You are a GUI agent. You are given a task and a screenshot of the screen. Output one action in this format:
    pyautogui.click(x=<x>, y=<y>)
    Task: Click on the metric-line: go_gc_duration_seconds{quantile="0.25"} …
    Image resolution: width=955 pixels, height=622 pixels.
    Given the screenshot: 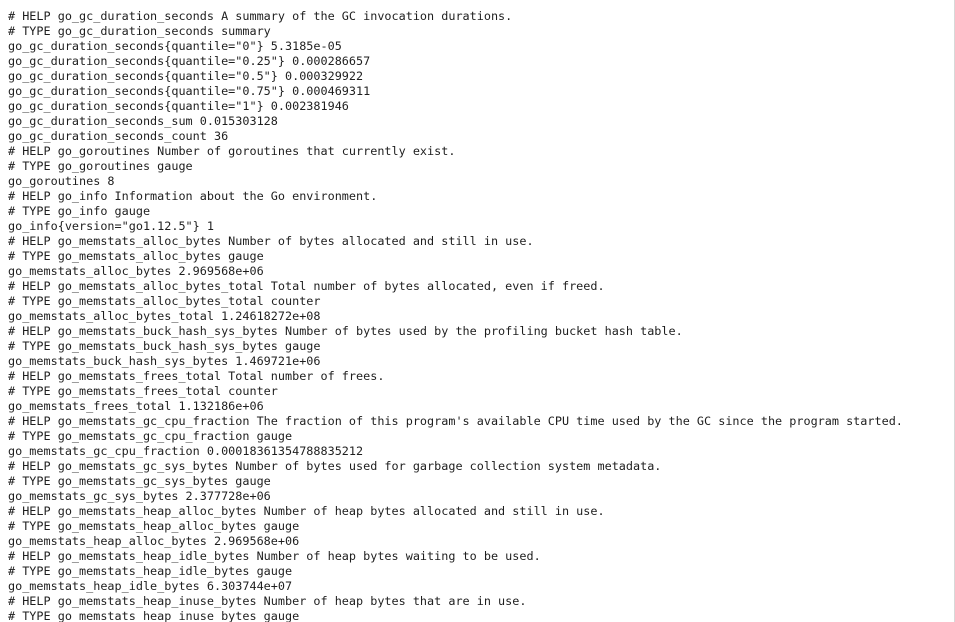 What is the action you would take?
    pyautogui.click(x=189, y=61)
    